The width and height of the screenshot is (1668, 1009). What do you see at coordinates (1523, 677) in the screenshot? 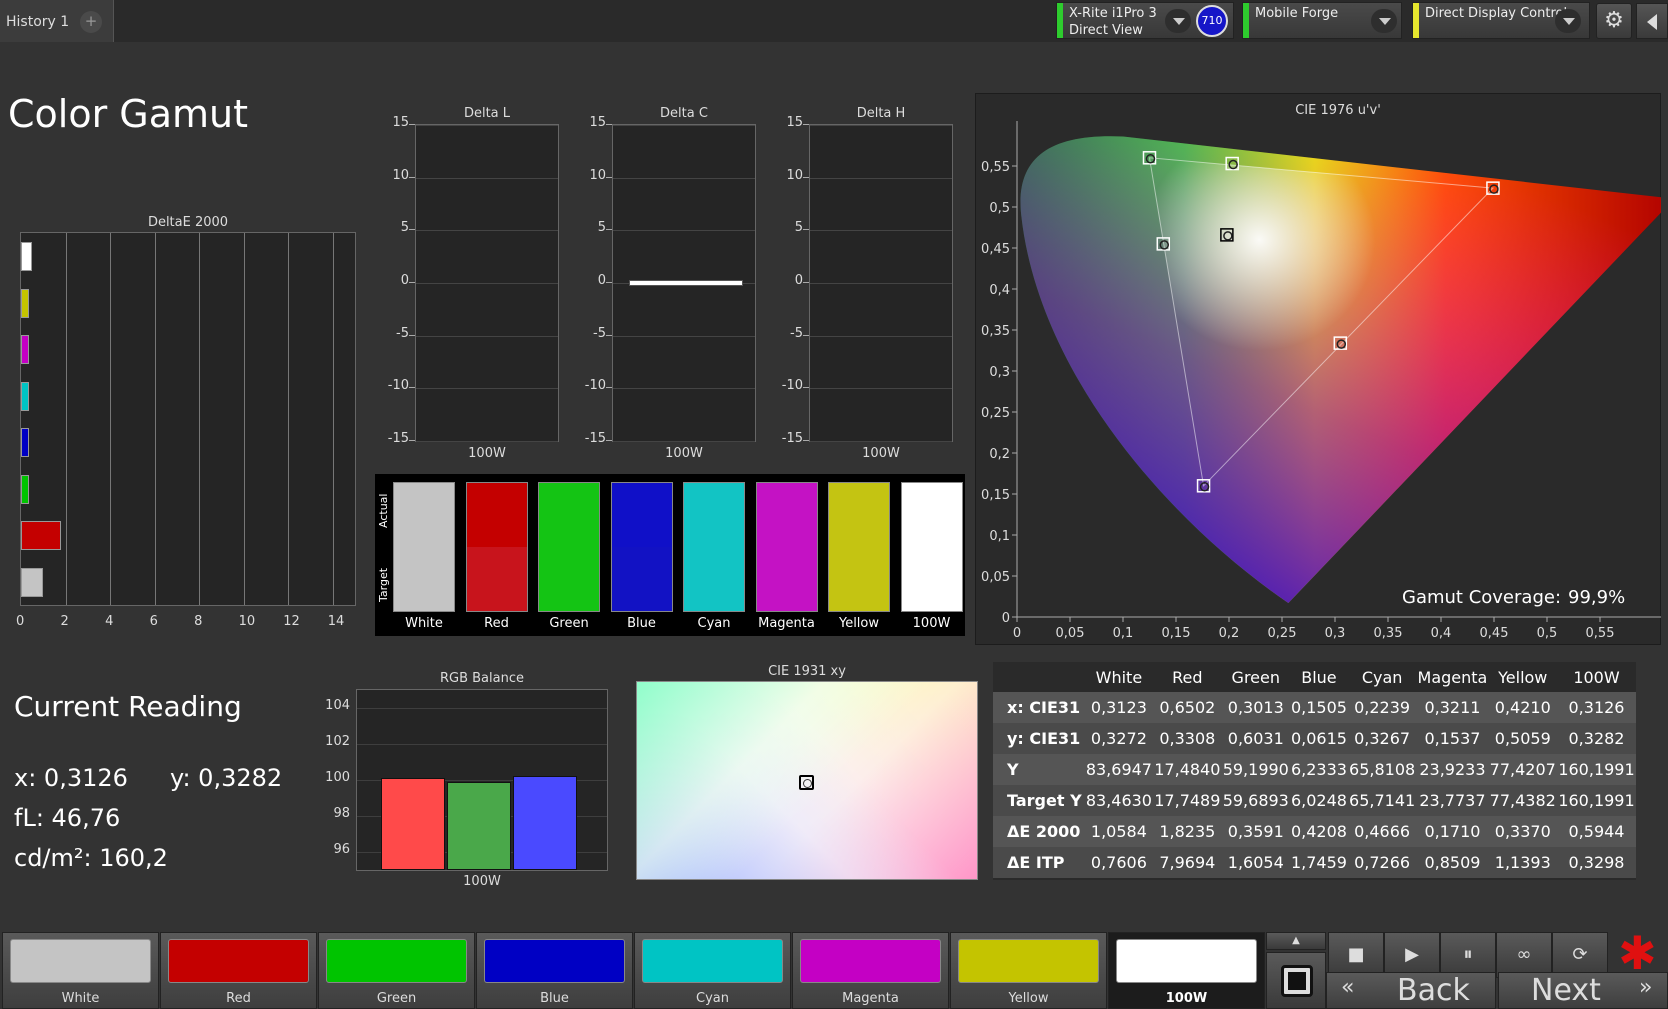
I see `column-header: Yellow` at bounding box center [1523, 677].